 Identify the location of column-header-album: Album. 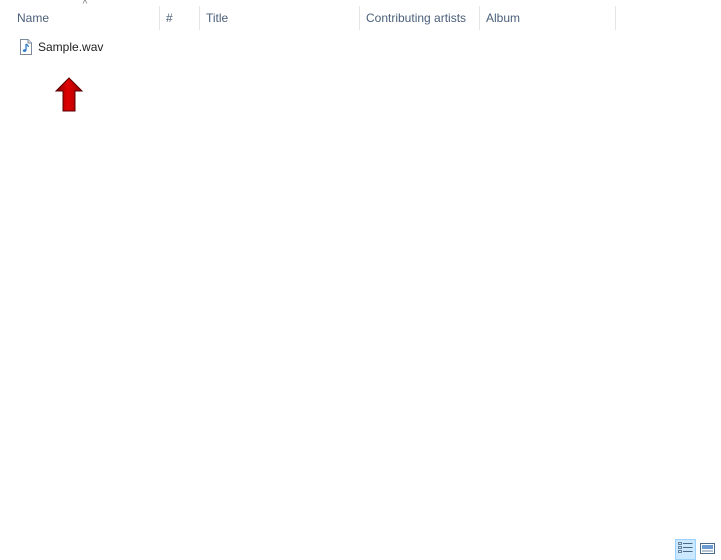
(547, 18).